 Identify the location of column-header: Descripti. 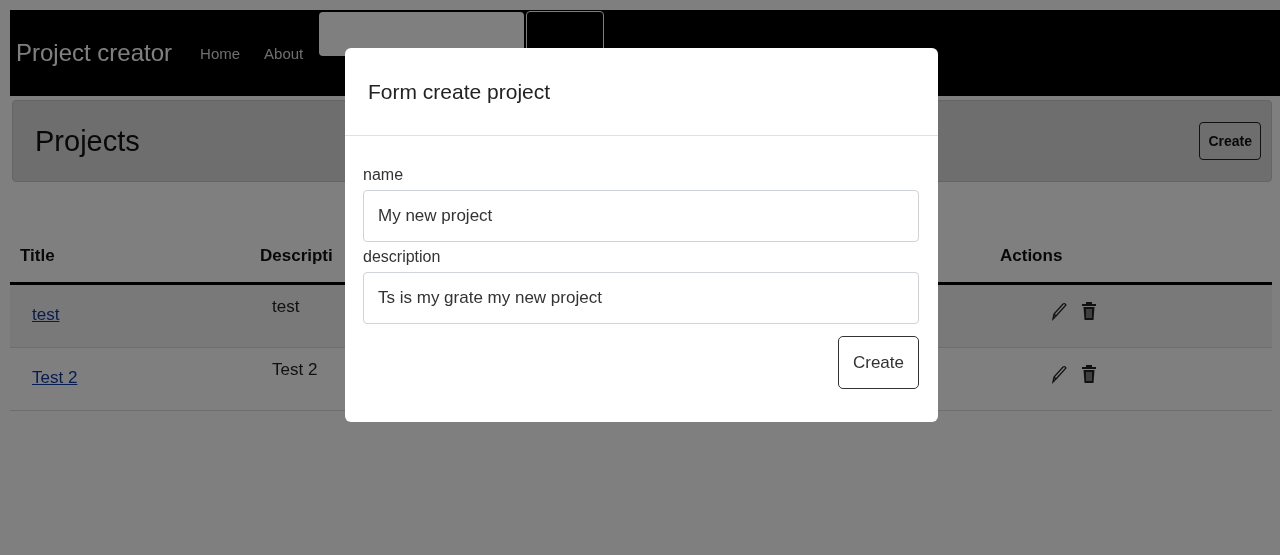
(296, 255).